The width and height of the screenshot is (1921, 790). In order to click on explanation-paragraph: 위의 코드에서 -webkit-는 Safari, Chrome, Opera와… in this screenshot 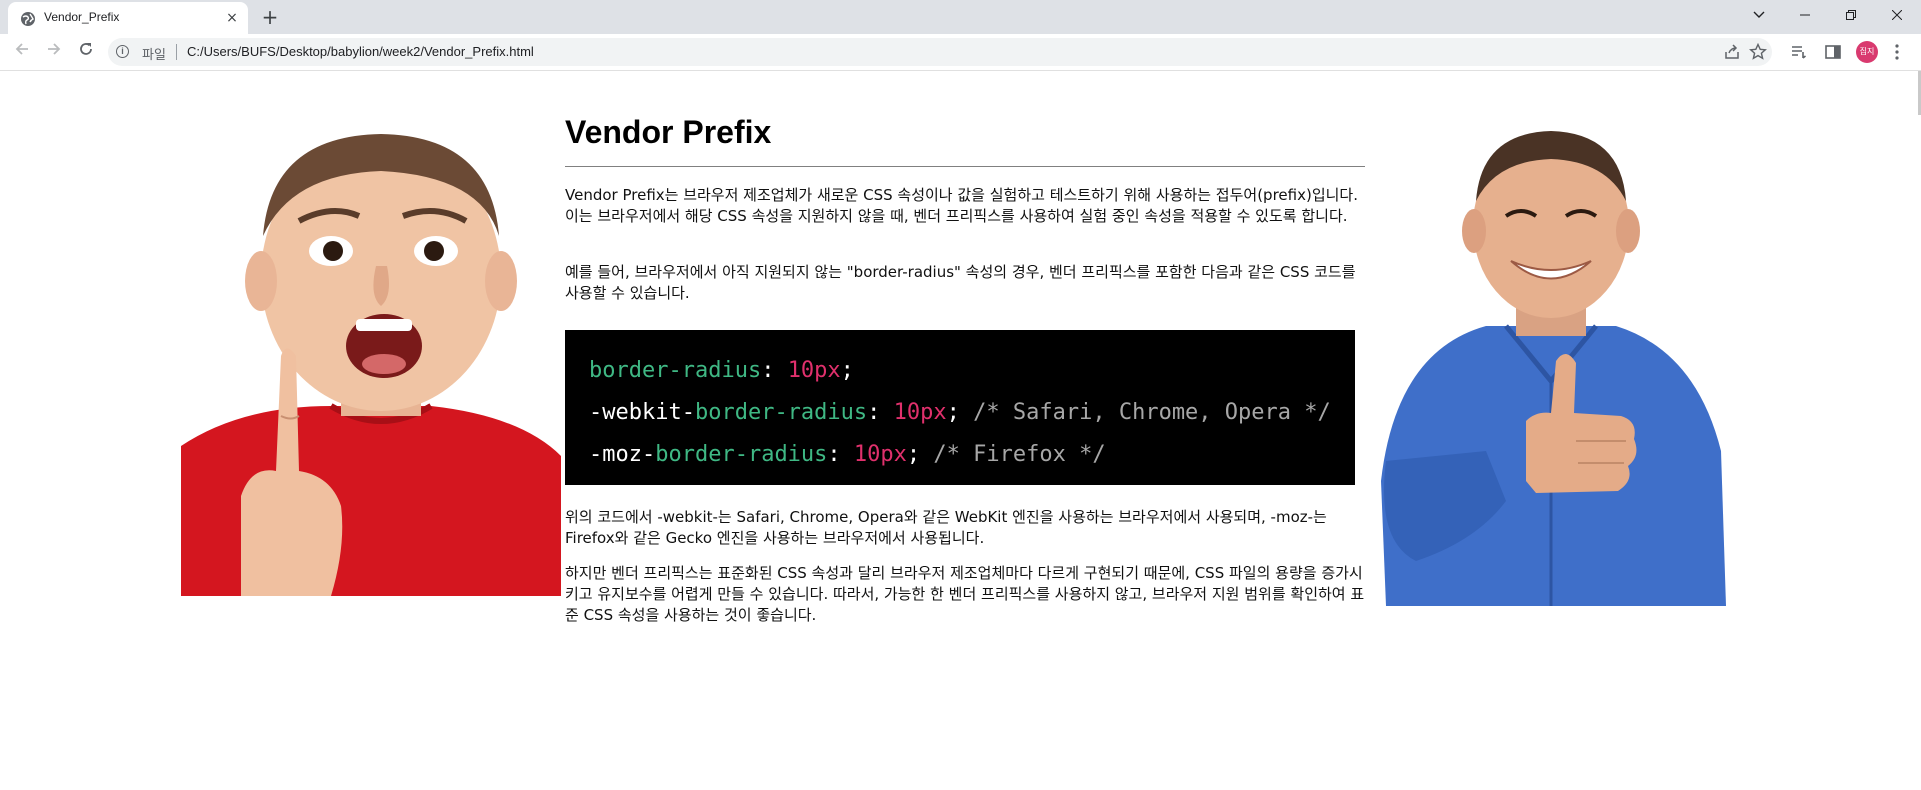, I will do `click(946, 527)`.